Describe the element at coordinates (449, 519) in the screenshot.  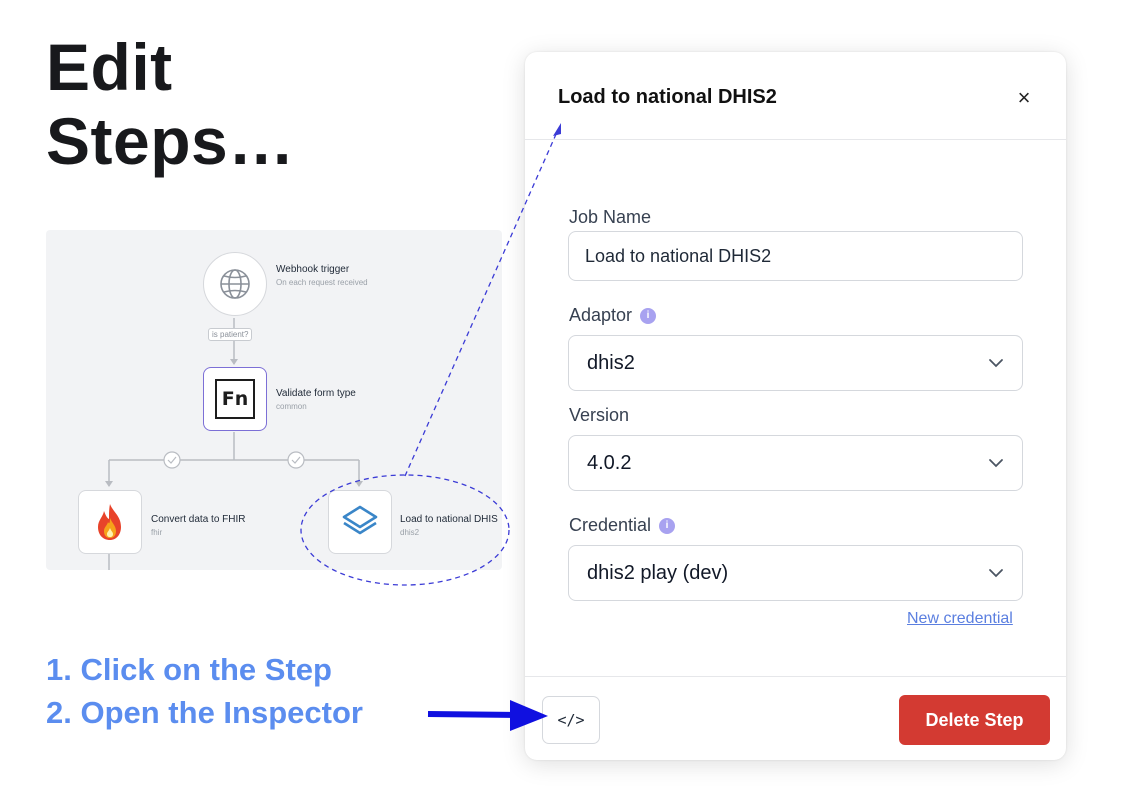
I see `node-title: Load to national DHIS` at that location.